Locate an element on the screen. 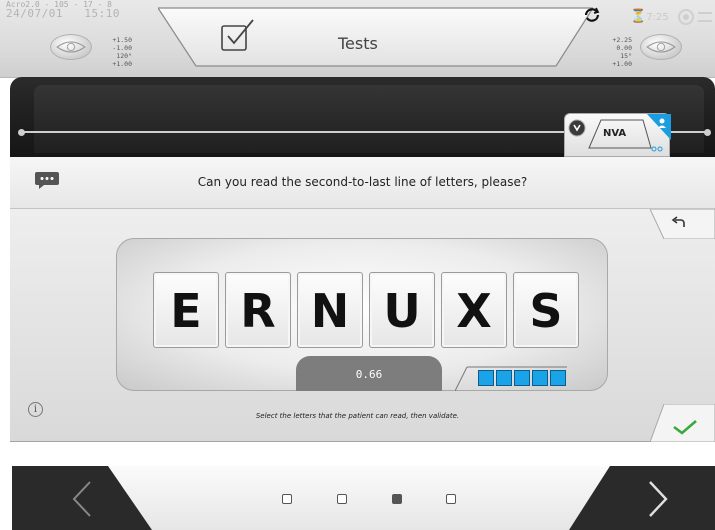  left-rx-add: +1.00 is located at coordinates (122, 64).